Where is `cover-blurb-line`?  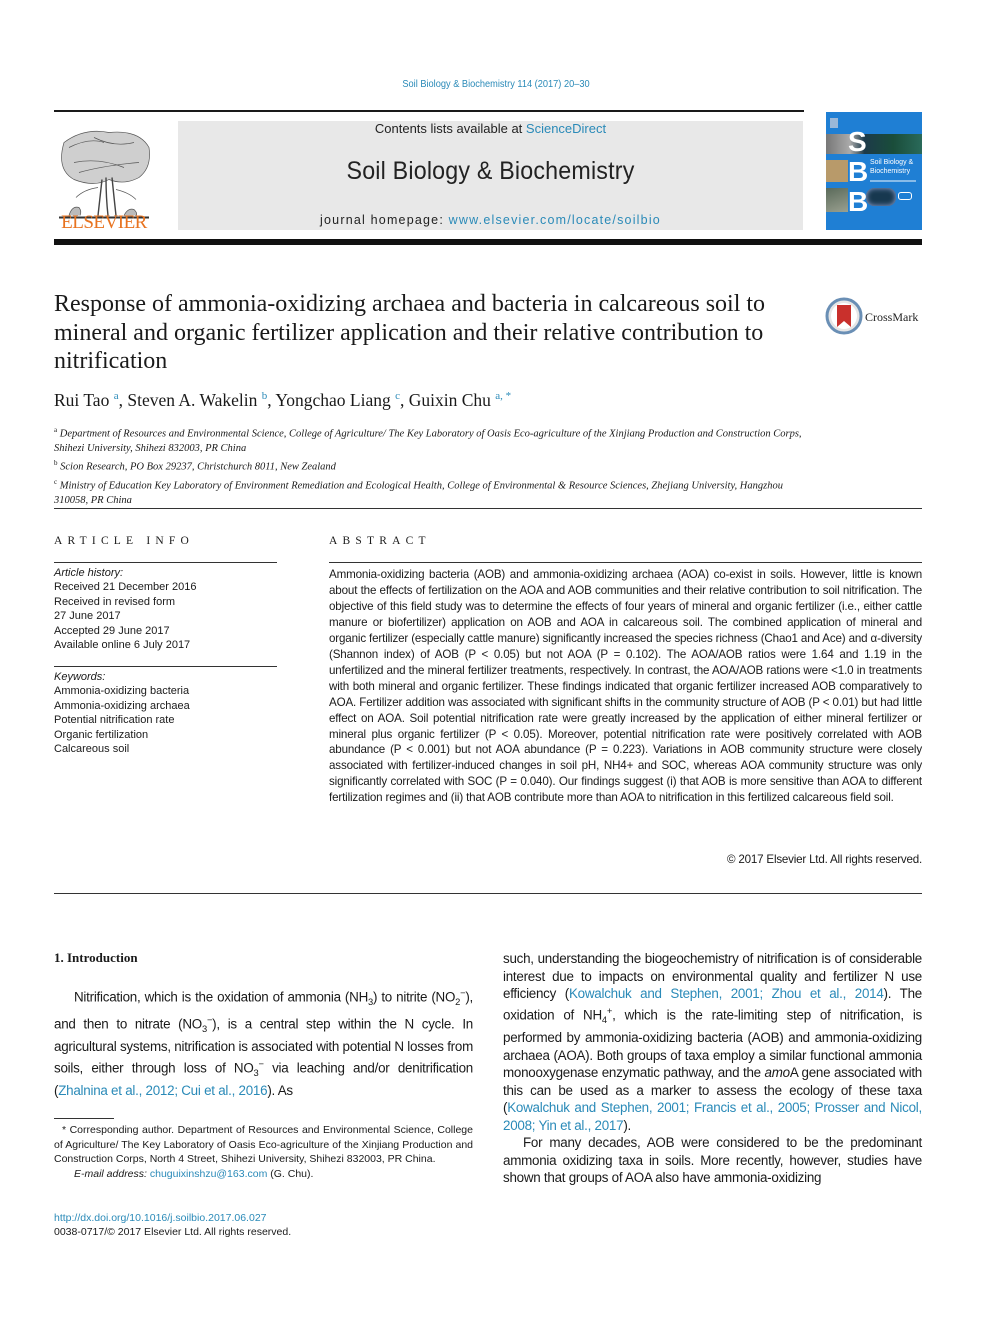
cover-blurb-line is located at coordinates (893, 181).